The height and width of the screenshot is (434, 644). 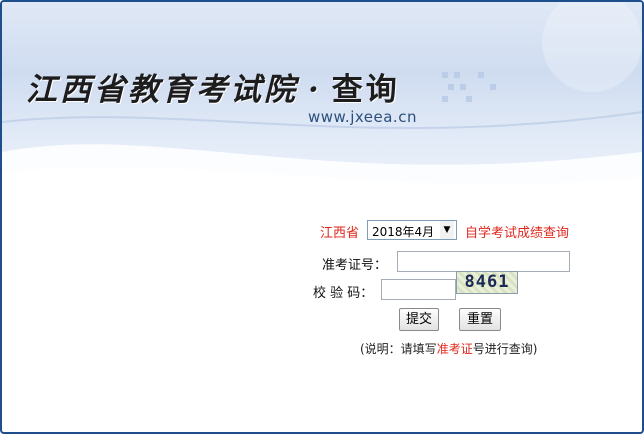 I want to click on dropdown-arrow-icon: ▼, so click(x=447, y=230).